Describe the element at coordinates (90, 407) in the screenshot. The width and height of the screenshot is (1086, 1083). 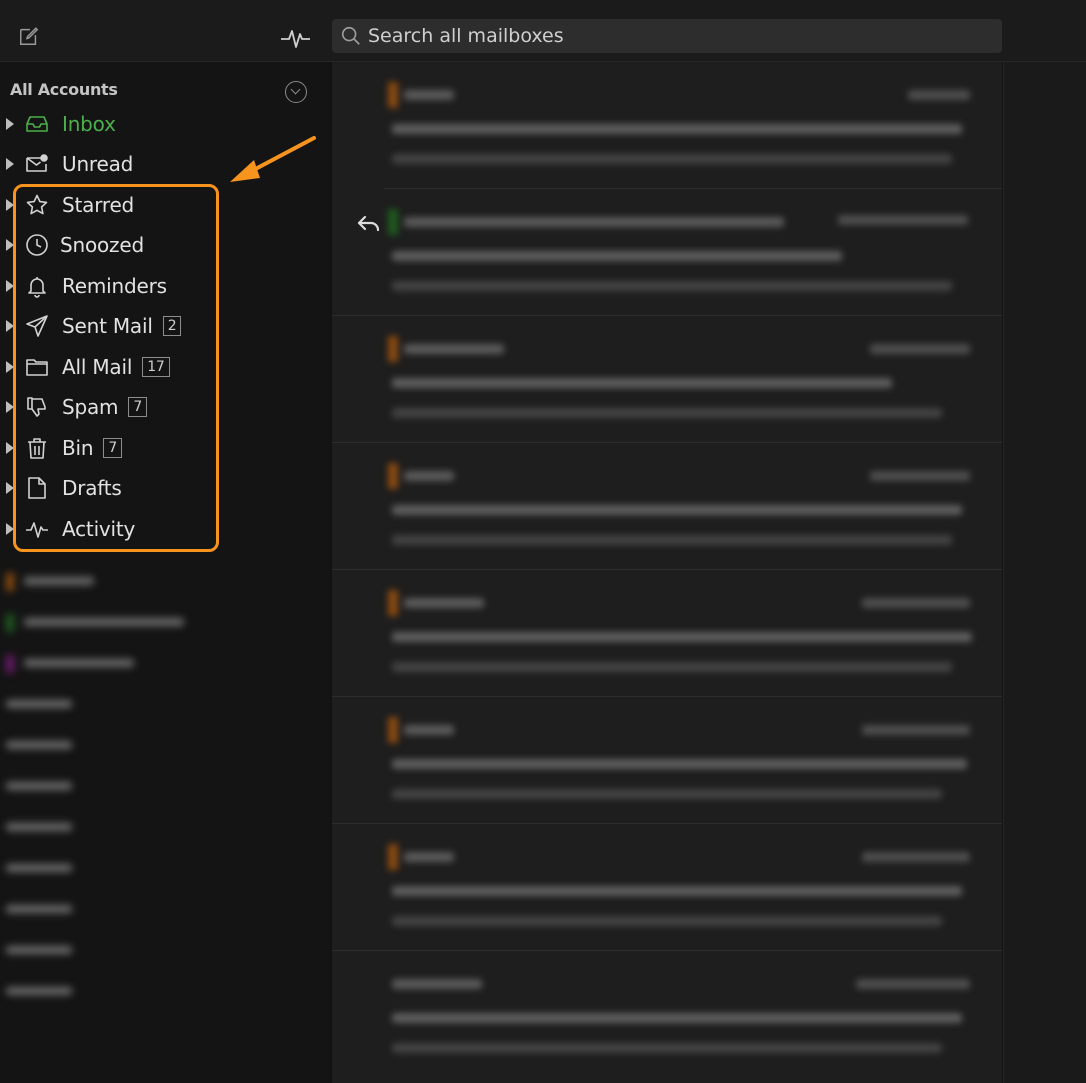
I see `sidebar-item-label: Spam` at that location.